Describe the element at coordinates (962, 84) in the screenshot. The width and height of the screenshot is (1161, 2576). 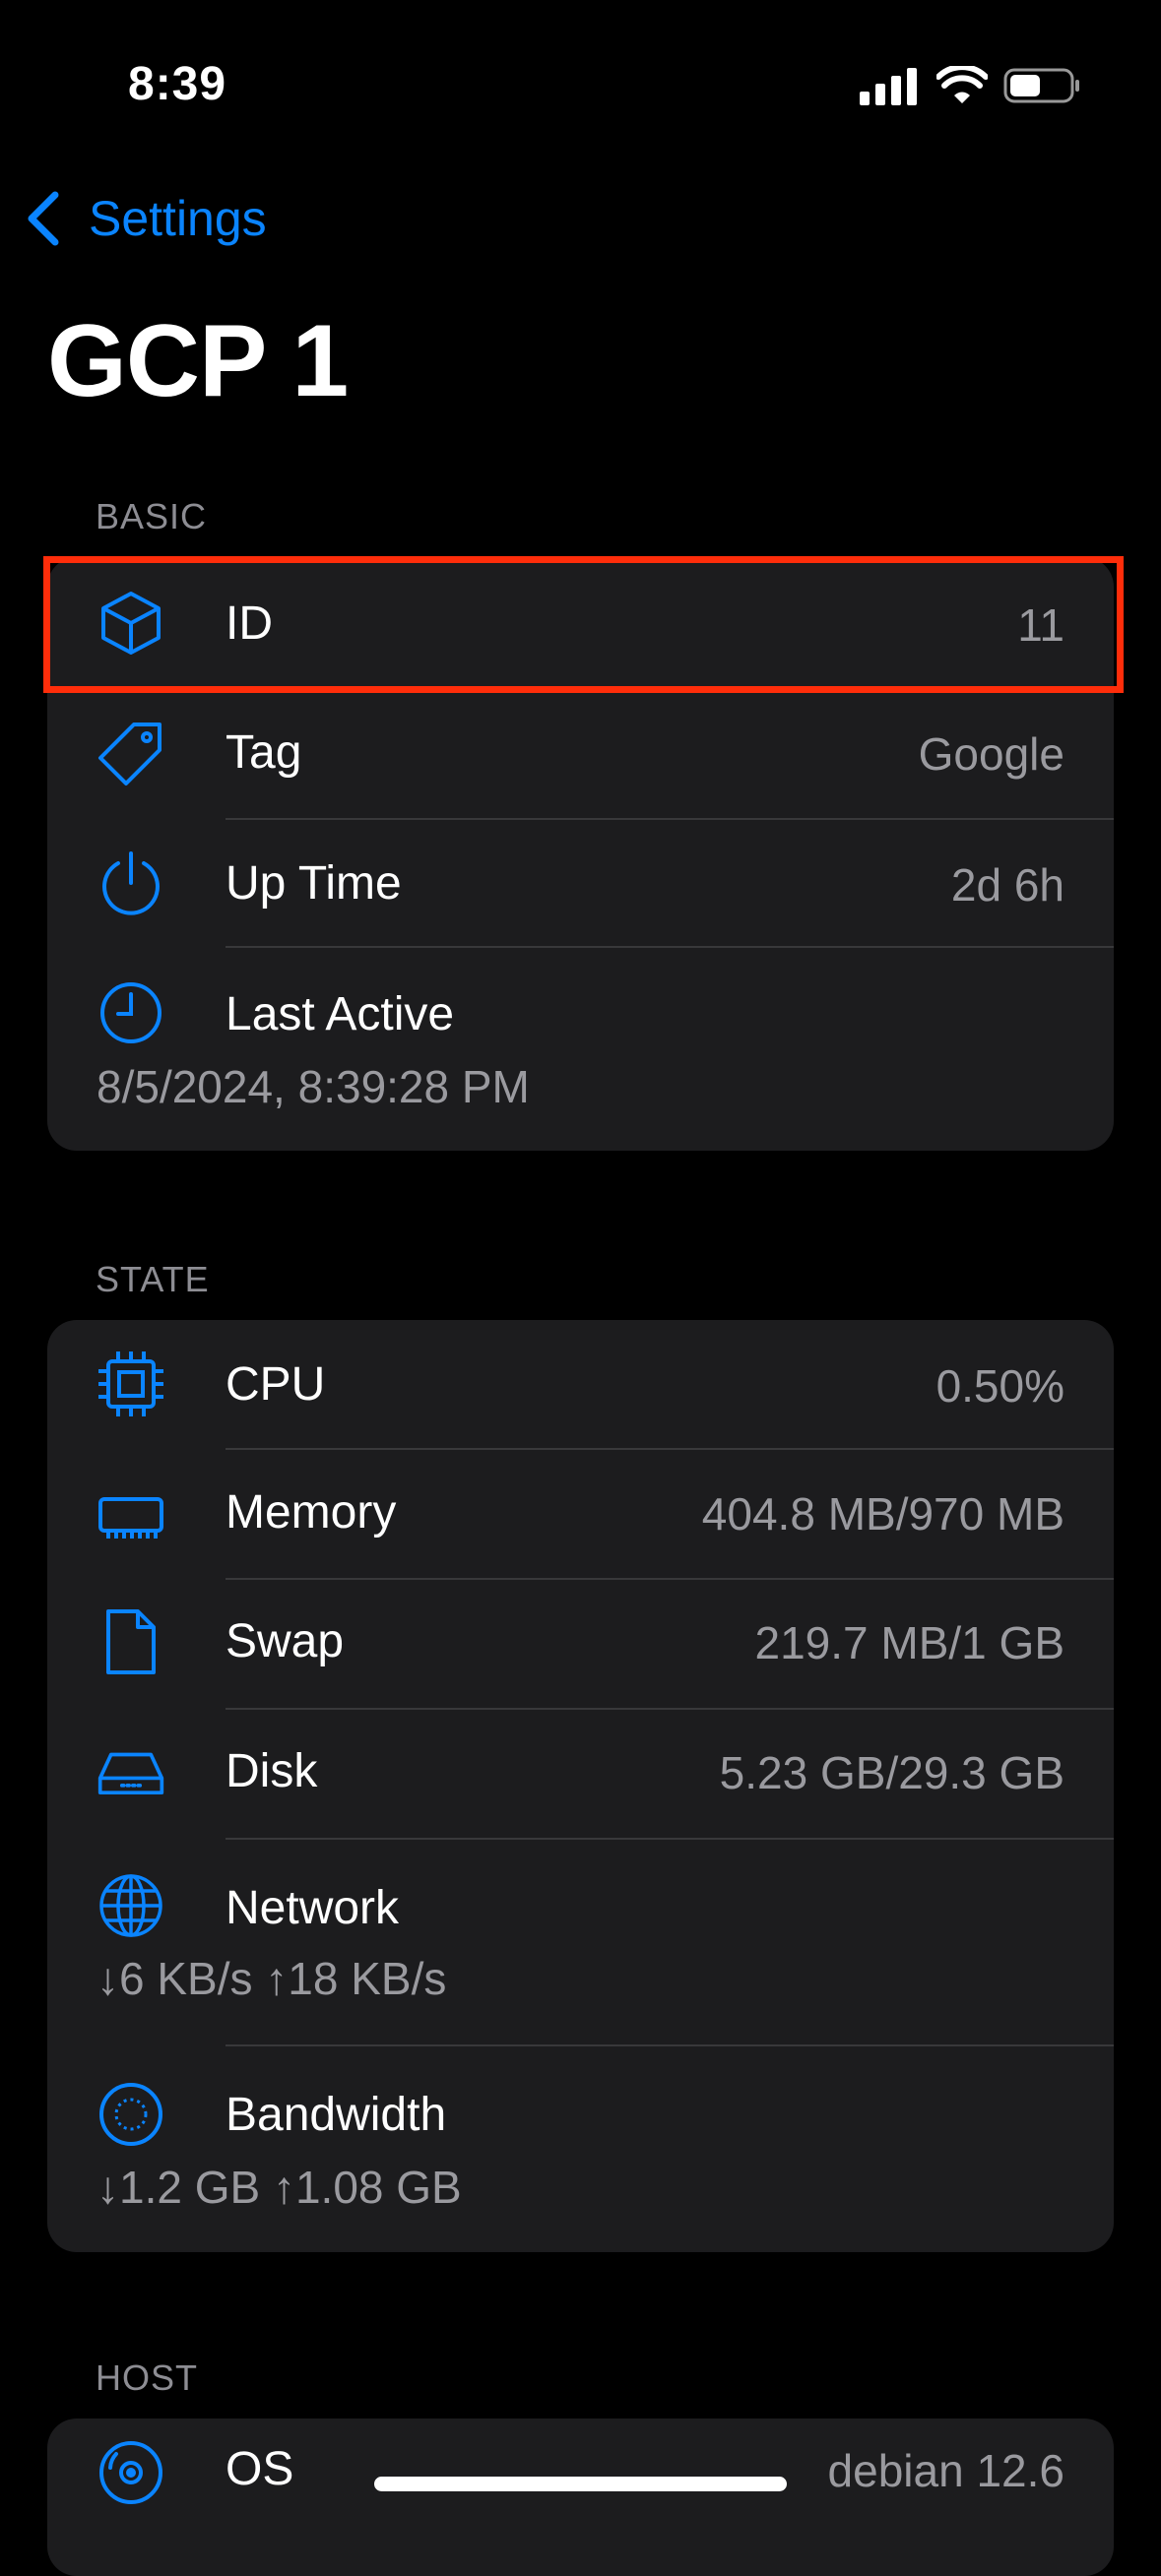
I see `wifi-icon` at that location.